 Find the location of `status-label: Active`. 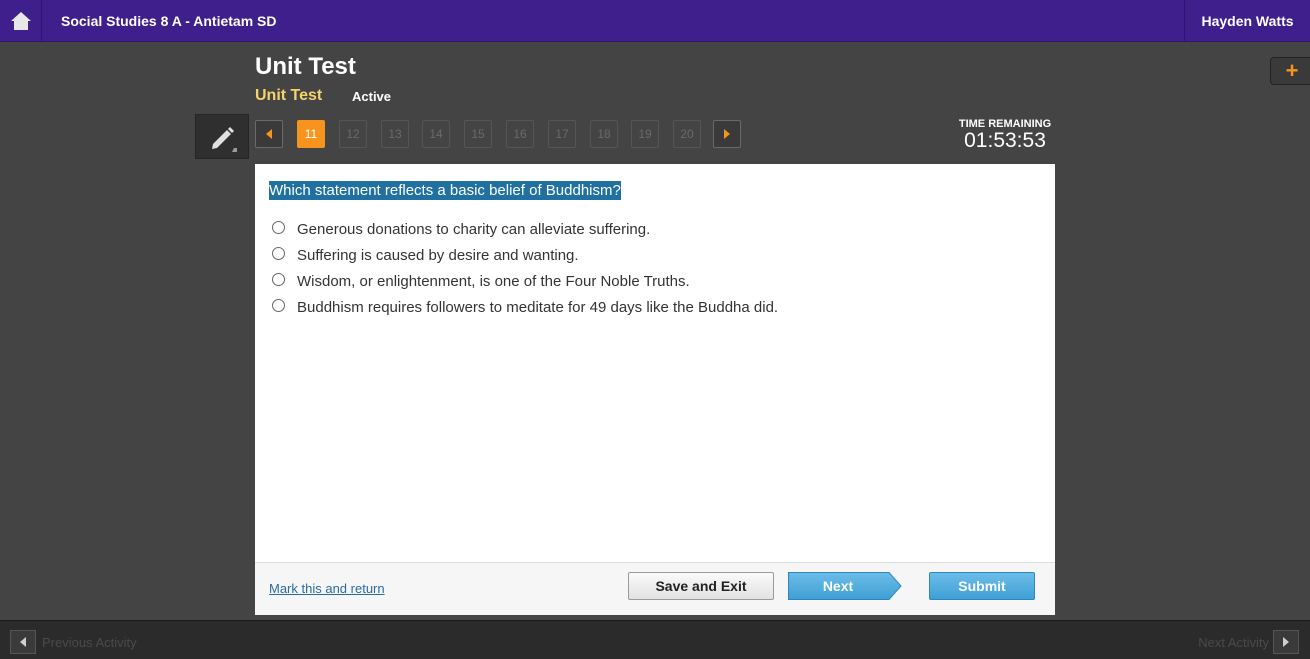

status-label: Active is located at coordinates (372, 96).